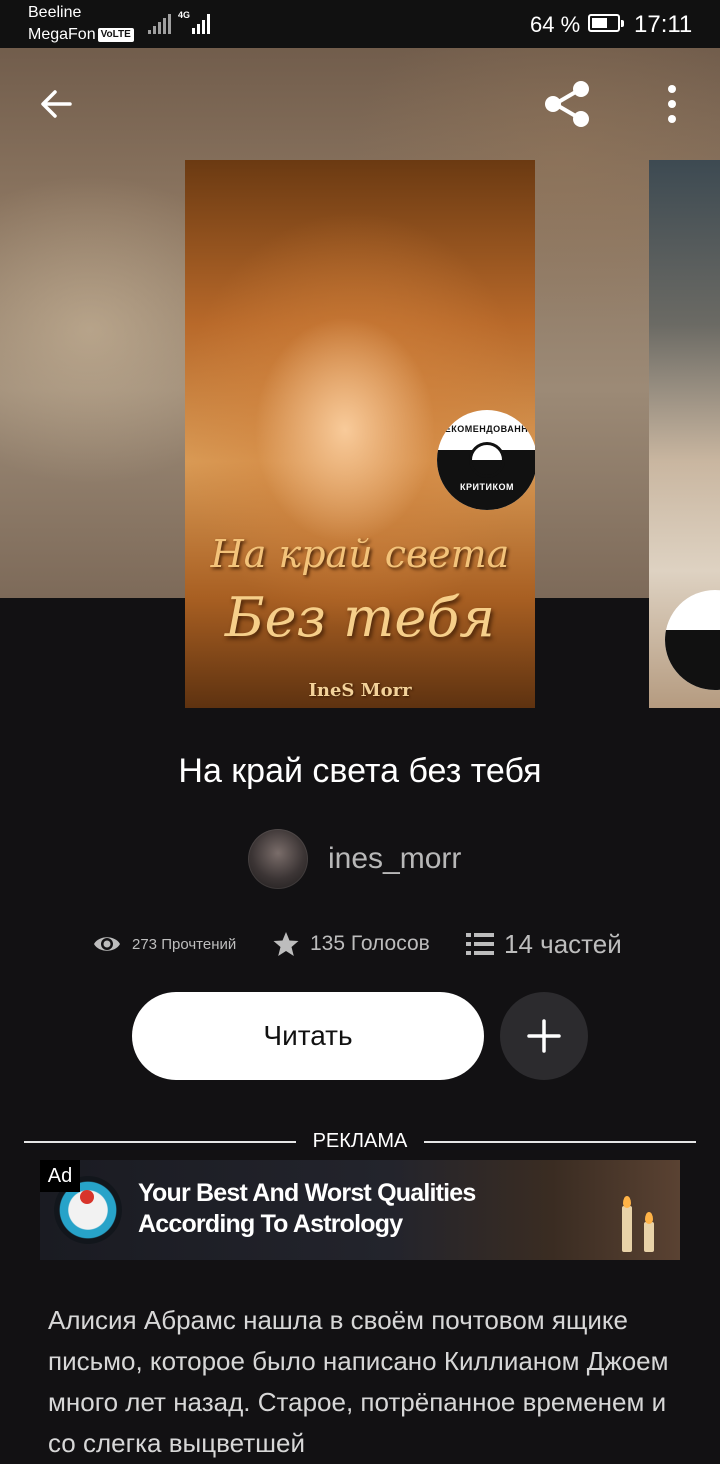 The height and width of the screenshot is (1464, 720). I want to click on back-button, so click(56, 104).